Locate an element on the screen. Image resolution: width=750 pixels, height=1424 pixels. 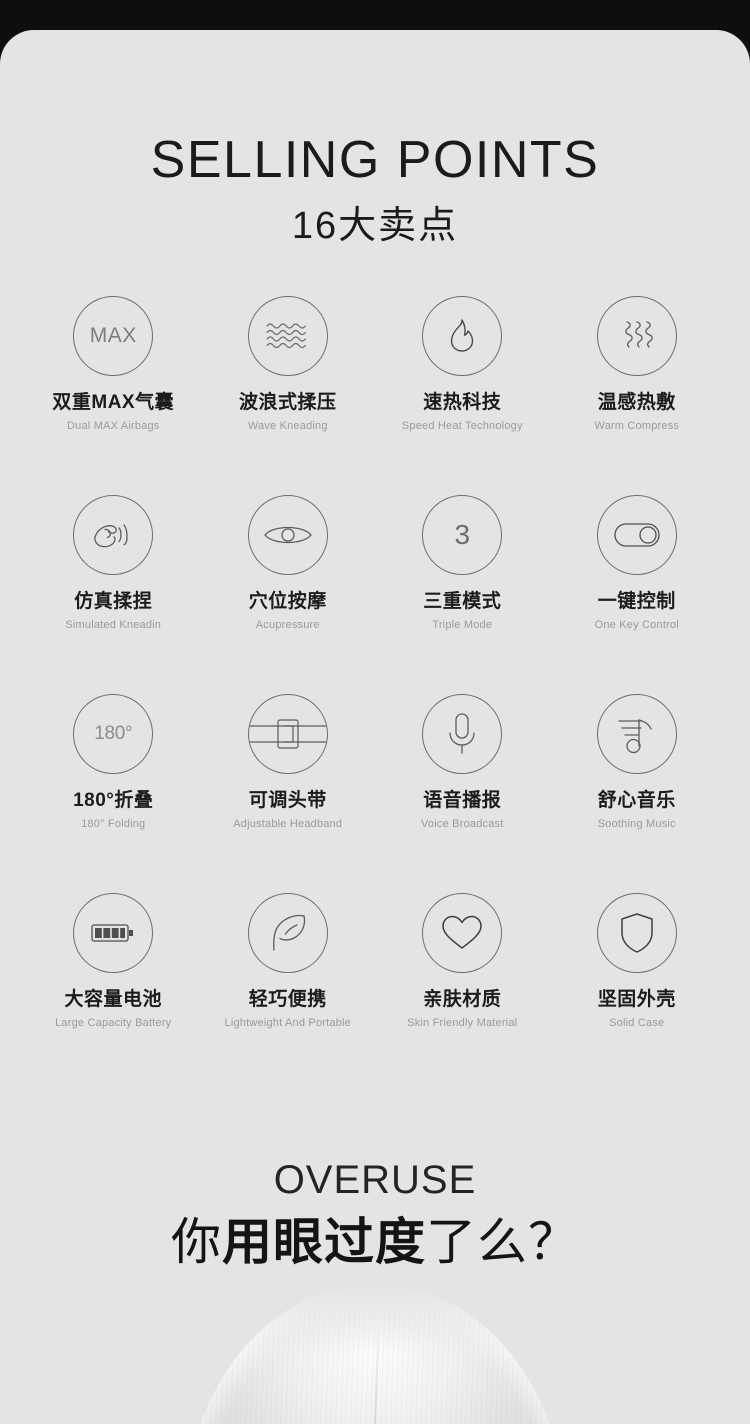
feature-label-en: Wave Kneading is located at coordinates (287, 425).